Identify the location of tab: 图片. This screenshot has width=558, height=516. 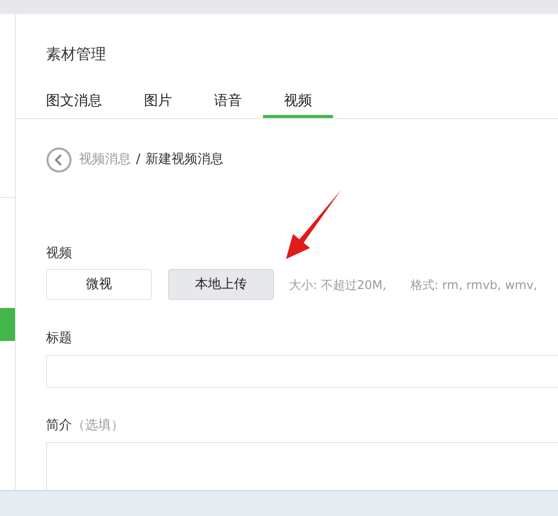
(158, 97).